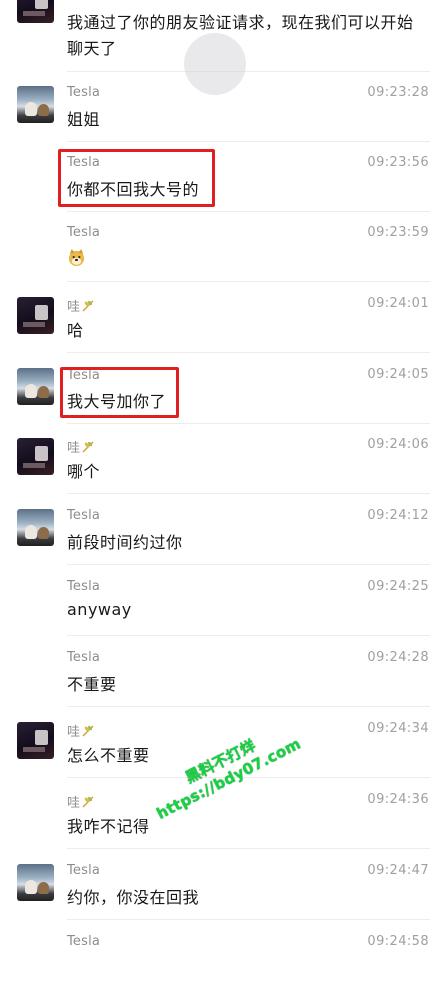 The height and width of the screenshot is (991, 446). I want to click on message-text: 哪个, so click(84, 471).